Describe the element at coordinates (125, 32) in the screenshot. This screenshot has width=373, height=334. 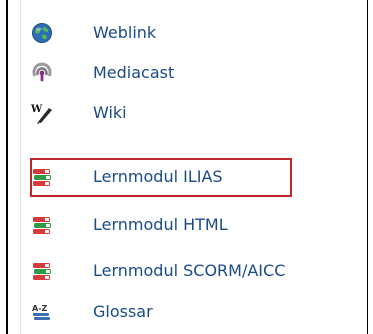
I see `menu-item-label: Weblink` at that location.